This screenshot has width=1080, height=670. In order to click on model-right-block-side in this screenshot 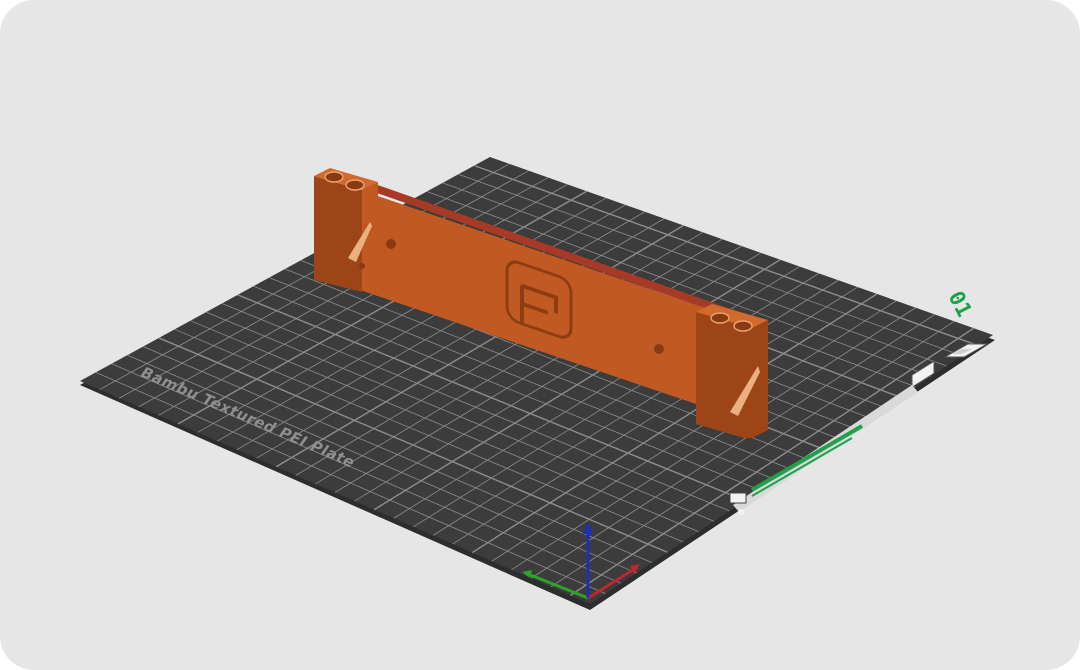, I will do `click(720, 375)`.